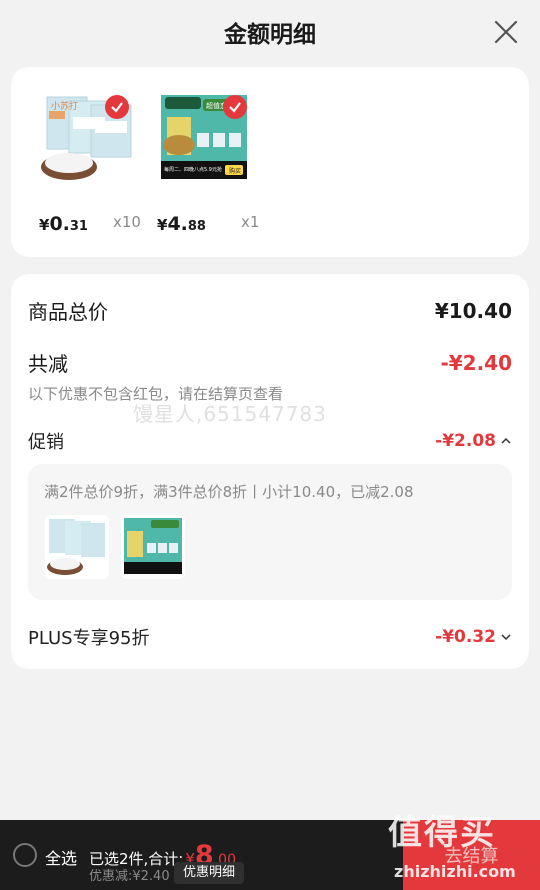  Describe the element at coordinates (270, 35) in the screenshot. I see `page-title: 金额明细` at that location.